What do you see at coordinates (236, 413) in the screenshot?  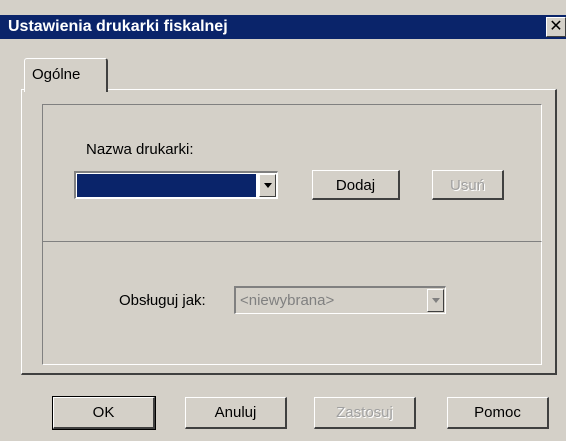 I see `cancel-button: Anuluj` at bounding box center [236, 413].